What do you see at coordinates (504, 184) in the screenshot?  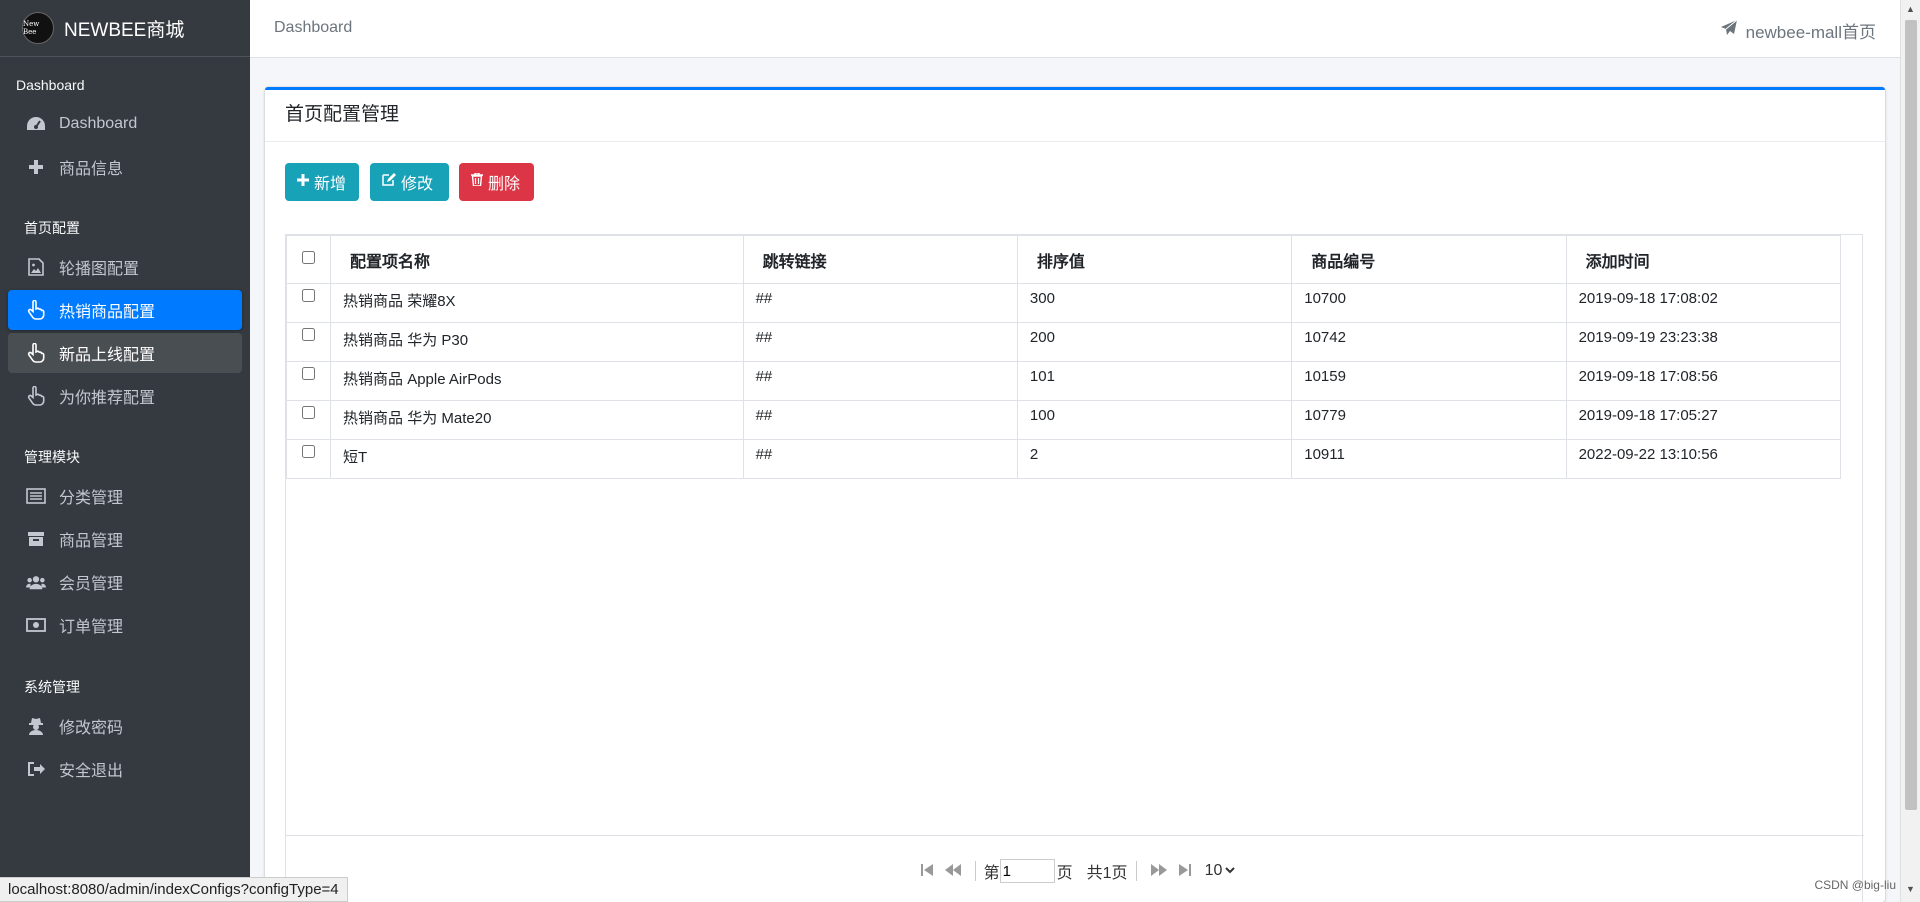 I see `delete-button-label: 删除` at bounding box center [504, 184].